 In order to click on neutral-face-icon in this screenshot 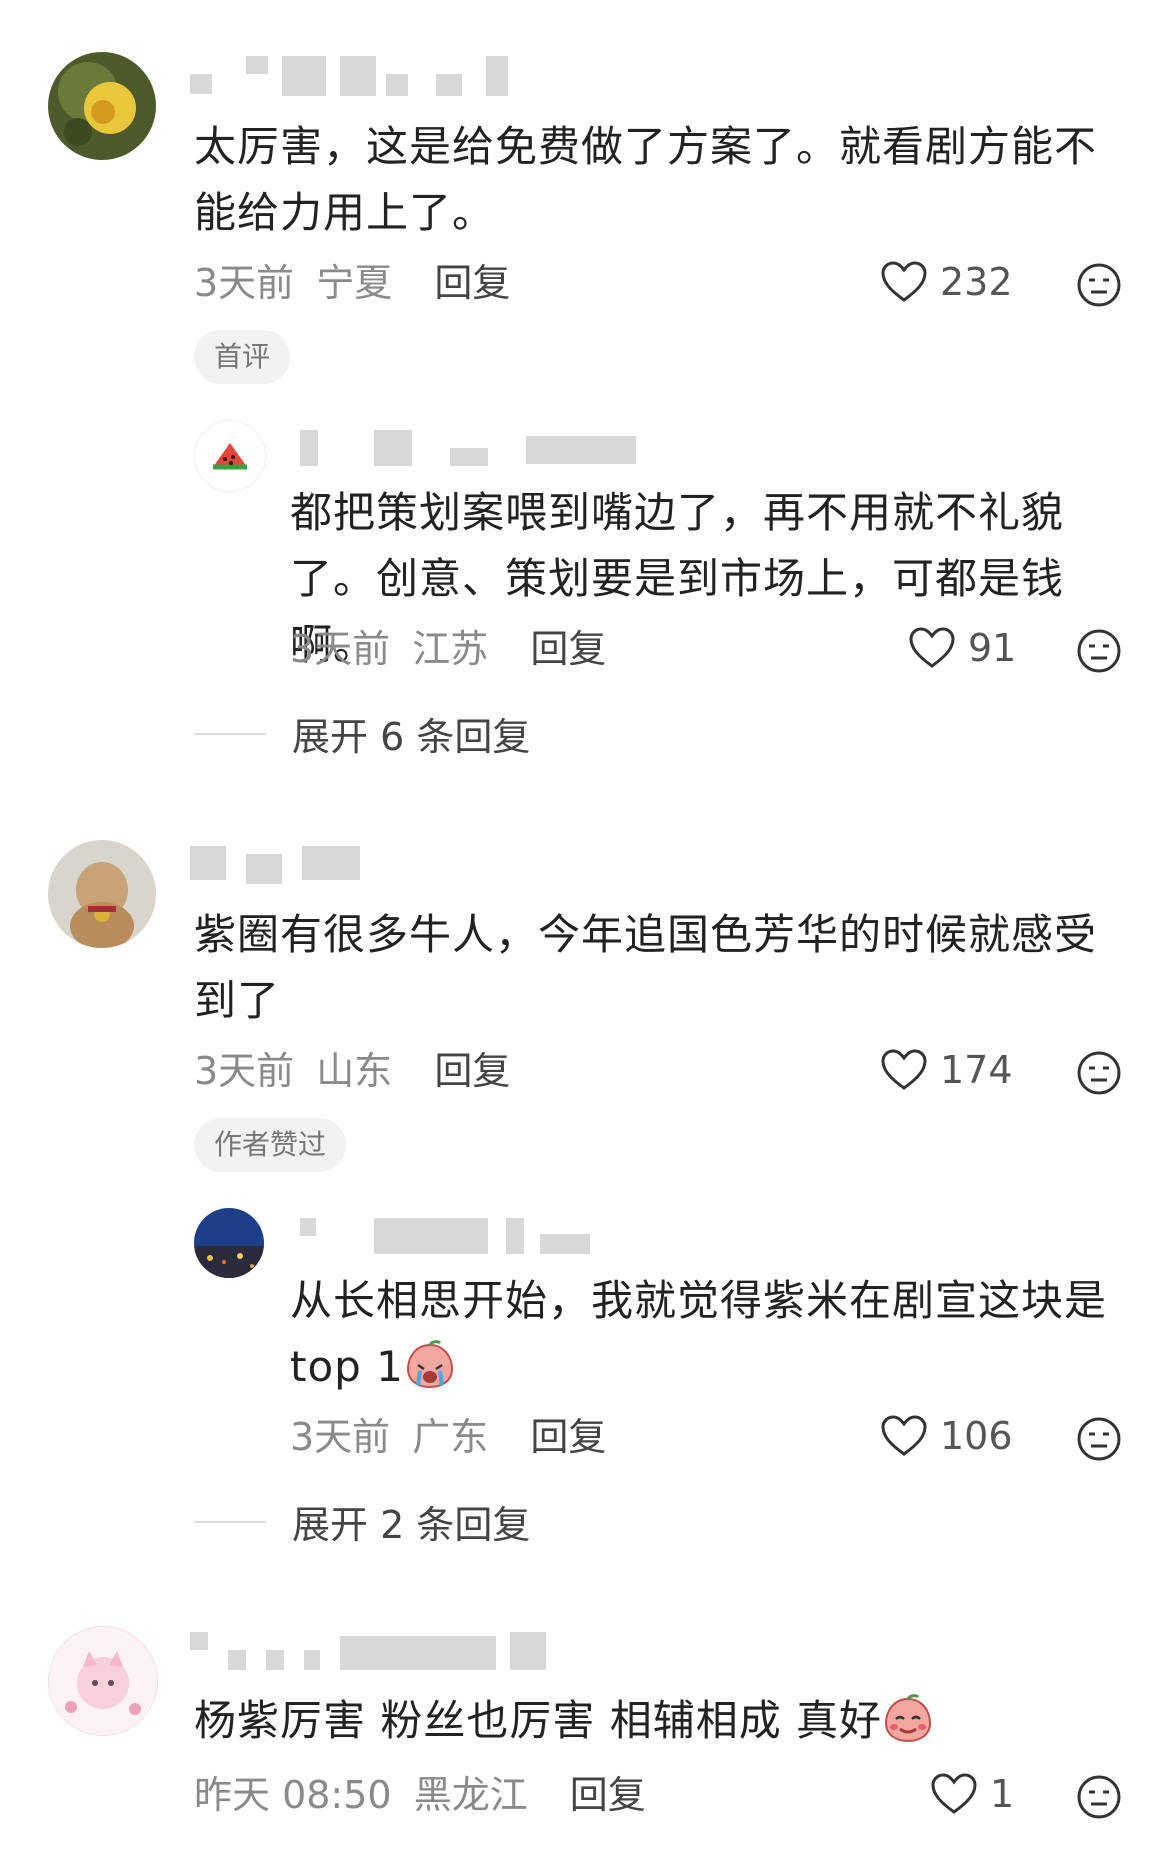, I will do `click(1099, 1797)`.